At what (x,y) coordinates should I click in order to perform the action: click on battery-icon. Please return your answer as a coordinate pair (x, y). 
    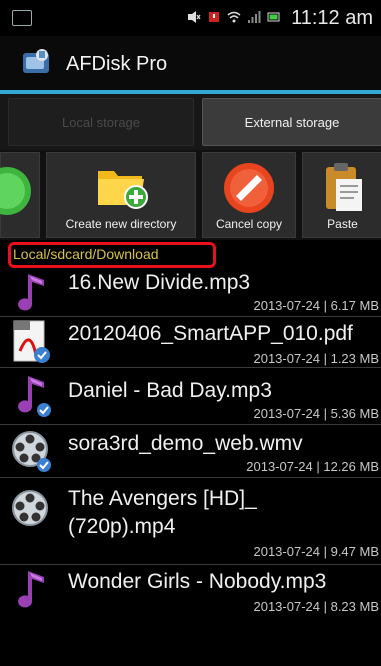
    Looking at the image, I should click on (273, 17).